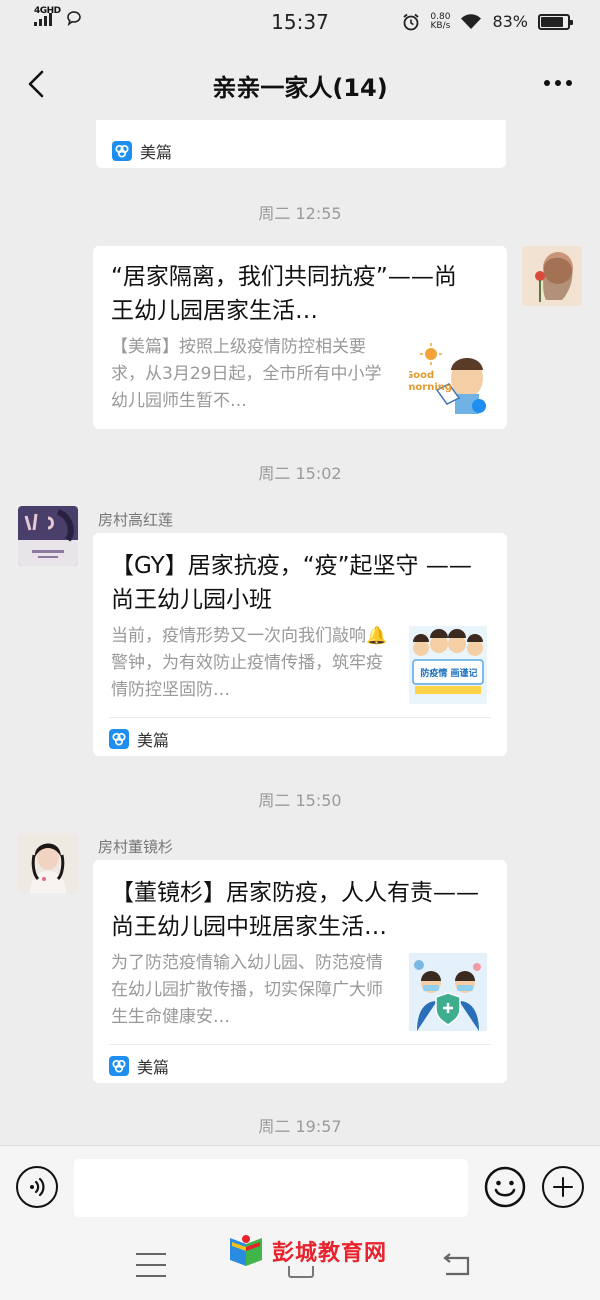  Describe the element at coordinates (300, 473) in the screenshot. I see `time-divider: 周二 15:02` at that location.